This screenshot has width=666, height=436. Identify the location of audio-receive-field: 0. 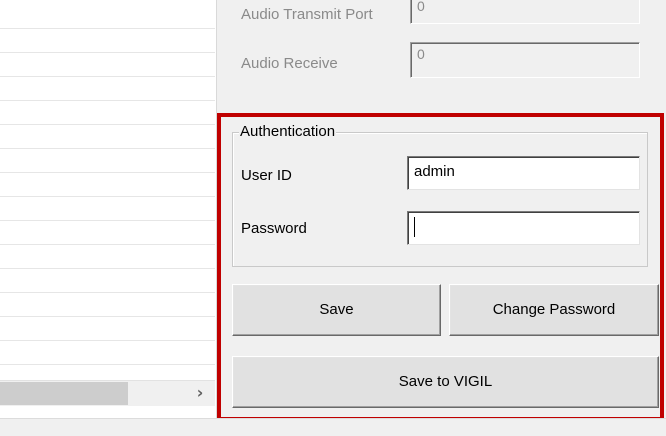
(525, 60).